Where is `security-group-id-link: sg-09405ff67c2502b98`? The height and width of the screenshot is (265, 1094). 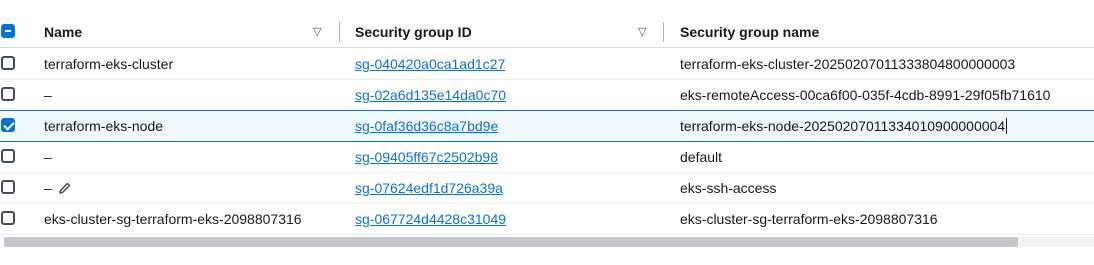
security-group-id-link: sg-09405ff67c2502b98 is located at coordinates (426, 156).